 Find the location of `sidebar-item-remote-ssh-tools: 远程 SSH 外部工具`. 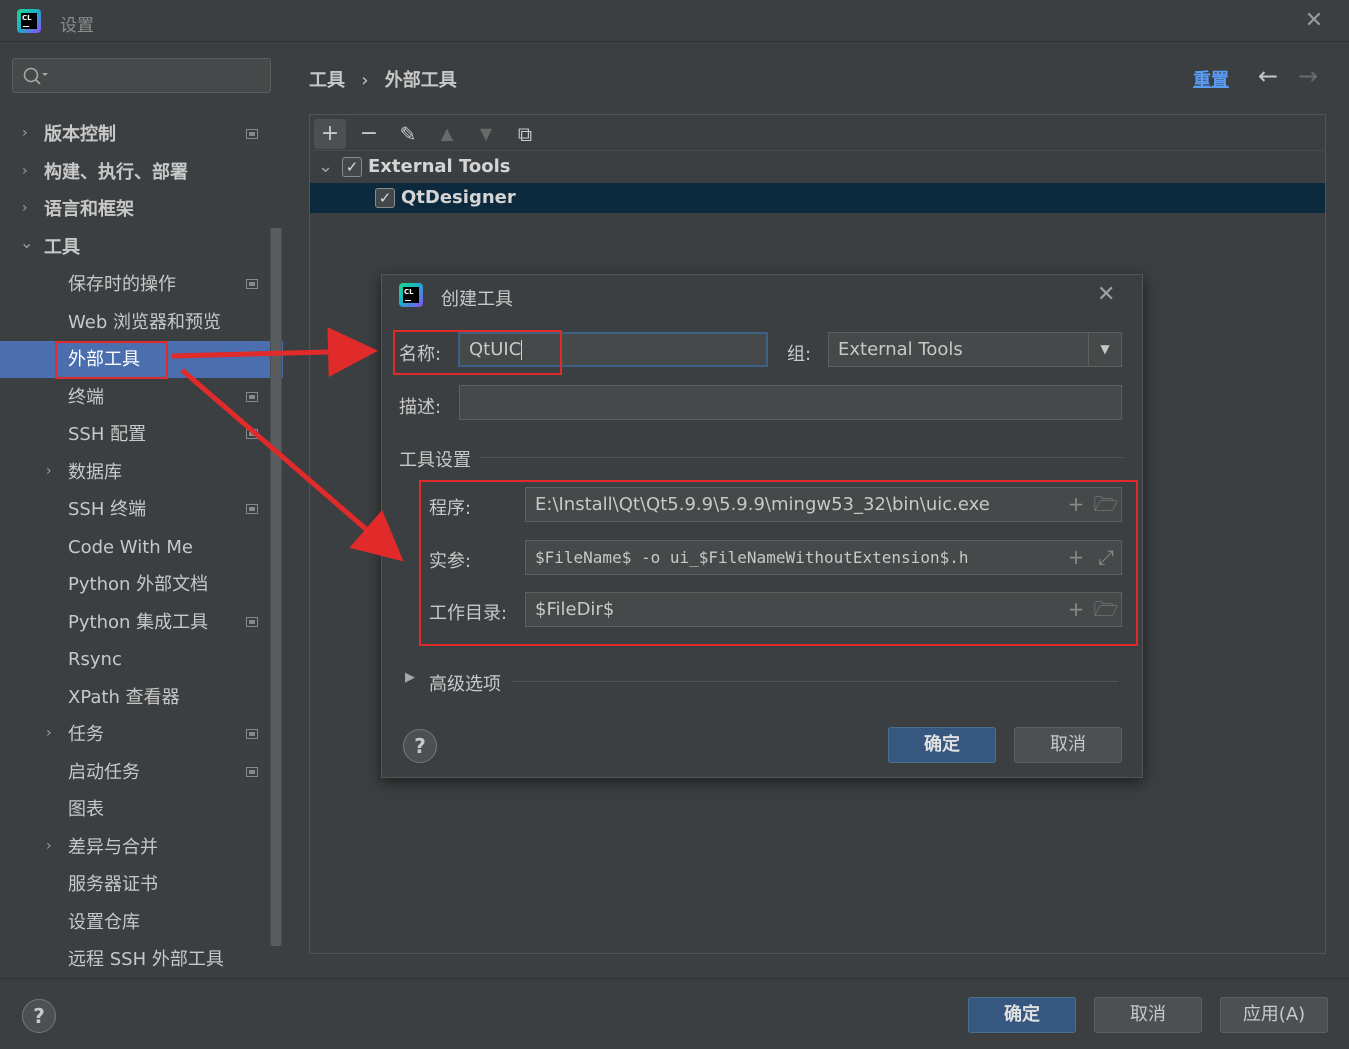

sidebar-item-remote-ssh-tools: 远程 SSH 外部工具 is located at coordinates (146, 959).